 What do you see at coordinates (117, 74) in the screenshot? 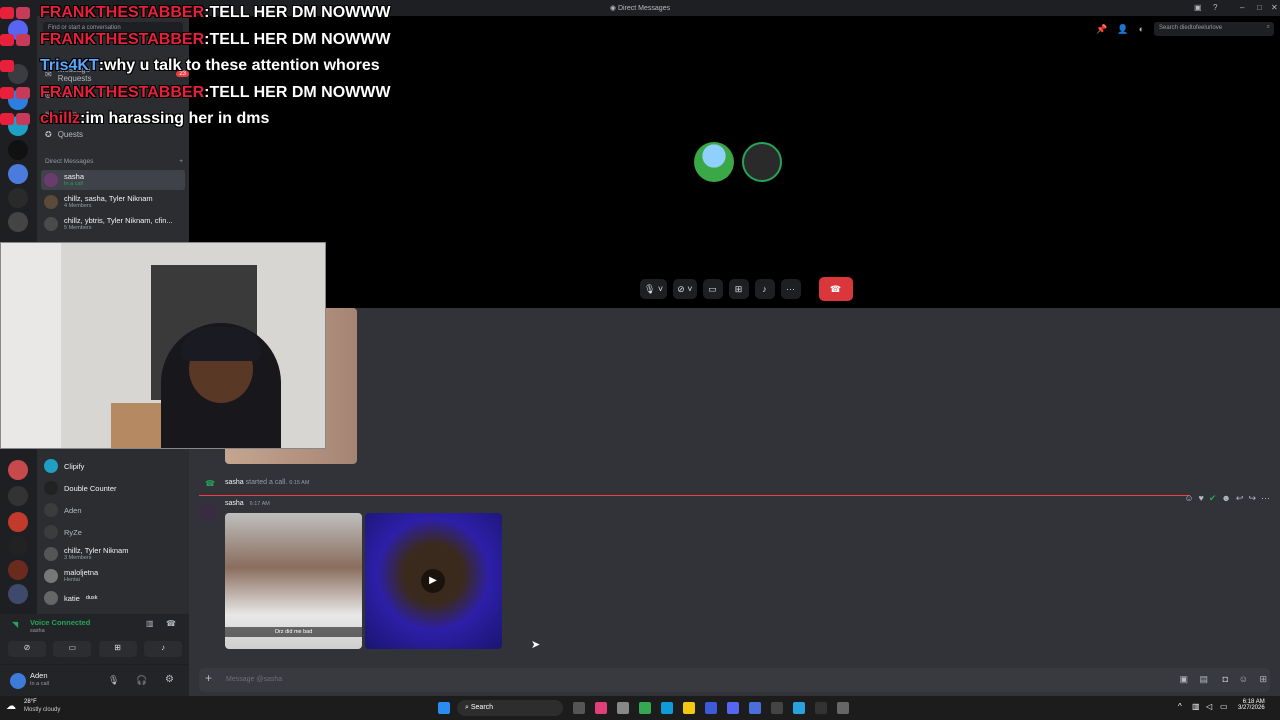
I see `nav-message-requests: ✉ Message Requests 23` at bounding box center [117, 74].